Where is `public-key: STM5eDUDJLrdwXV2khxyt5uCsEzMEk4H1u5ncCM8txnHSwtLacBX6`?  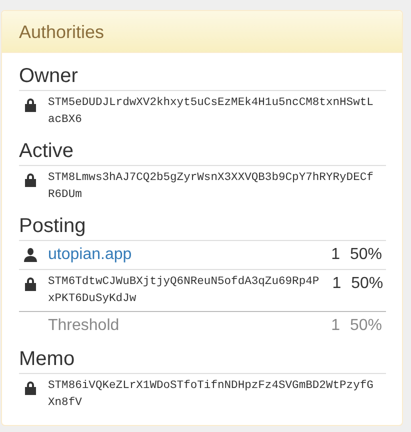 public-key: STM5eDUDJLrdwXV2khxyt5uCsEzMEk4H1u5ncCM8txnHSwtLacBX6 is located at coordinates (211, 112).